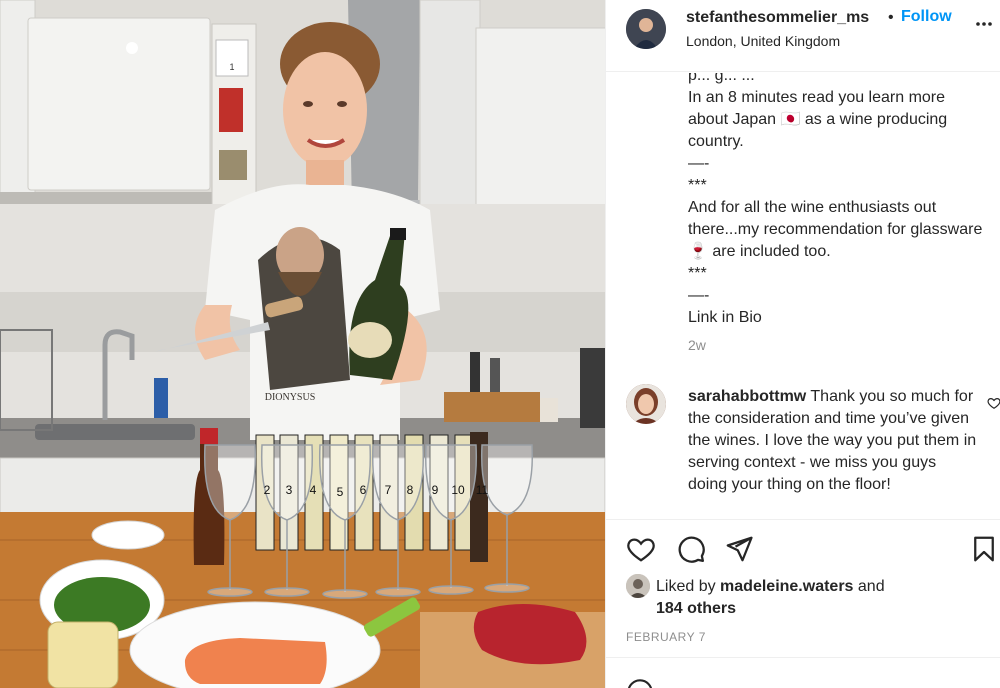 The height and width of the screenshot is (688, 1000). Describe the element at coordinates (646, 29) in the screenshot. I see `author-avatar` at that location.